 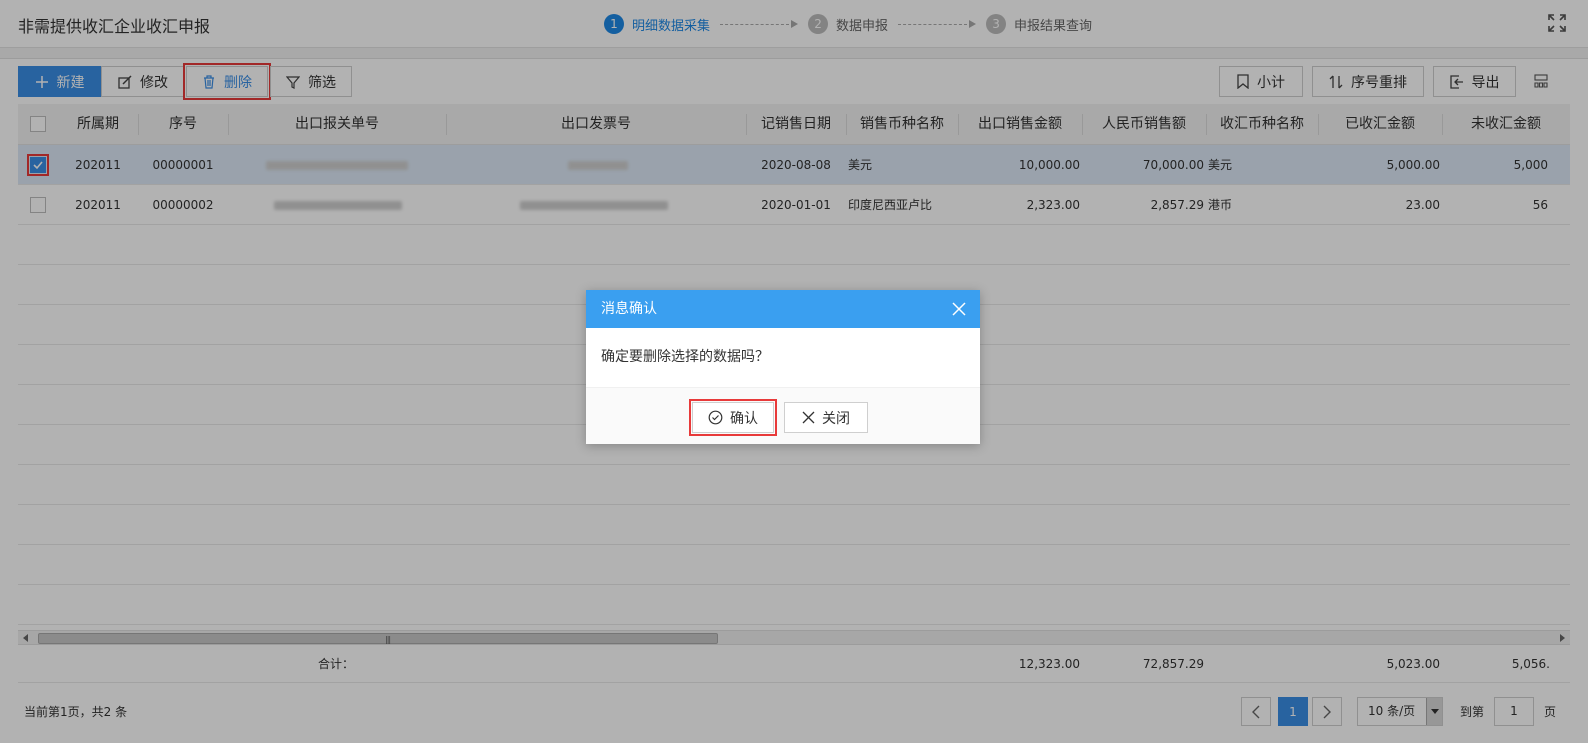 What do you see at coordinates (783, 415) in the screenshot?
I see `dialog-footer: 确认 关闭` at bounding box center [783, 415].